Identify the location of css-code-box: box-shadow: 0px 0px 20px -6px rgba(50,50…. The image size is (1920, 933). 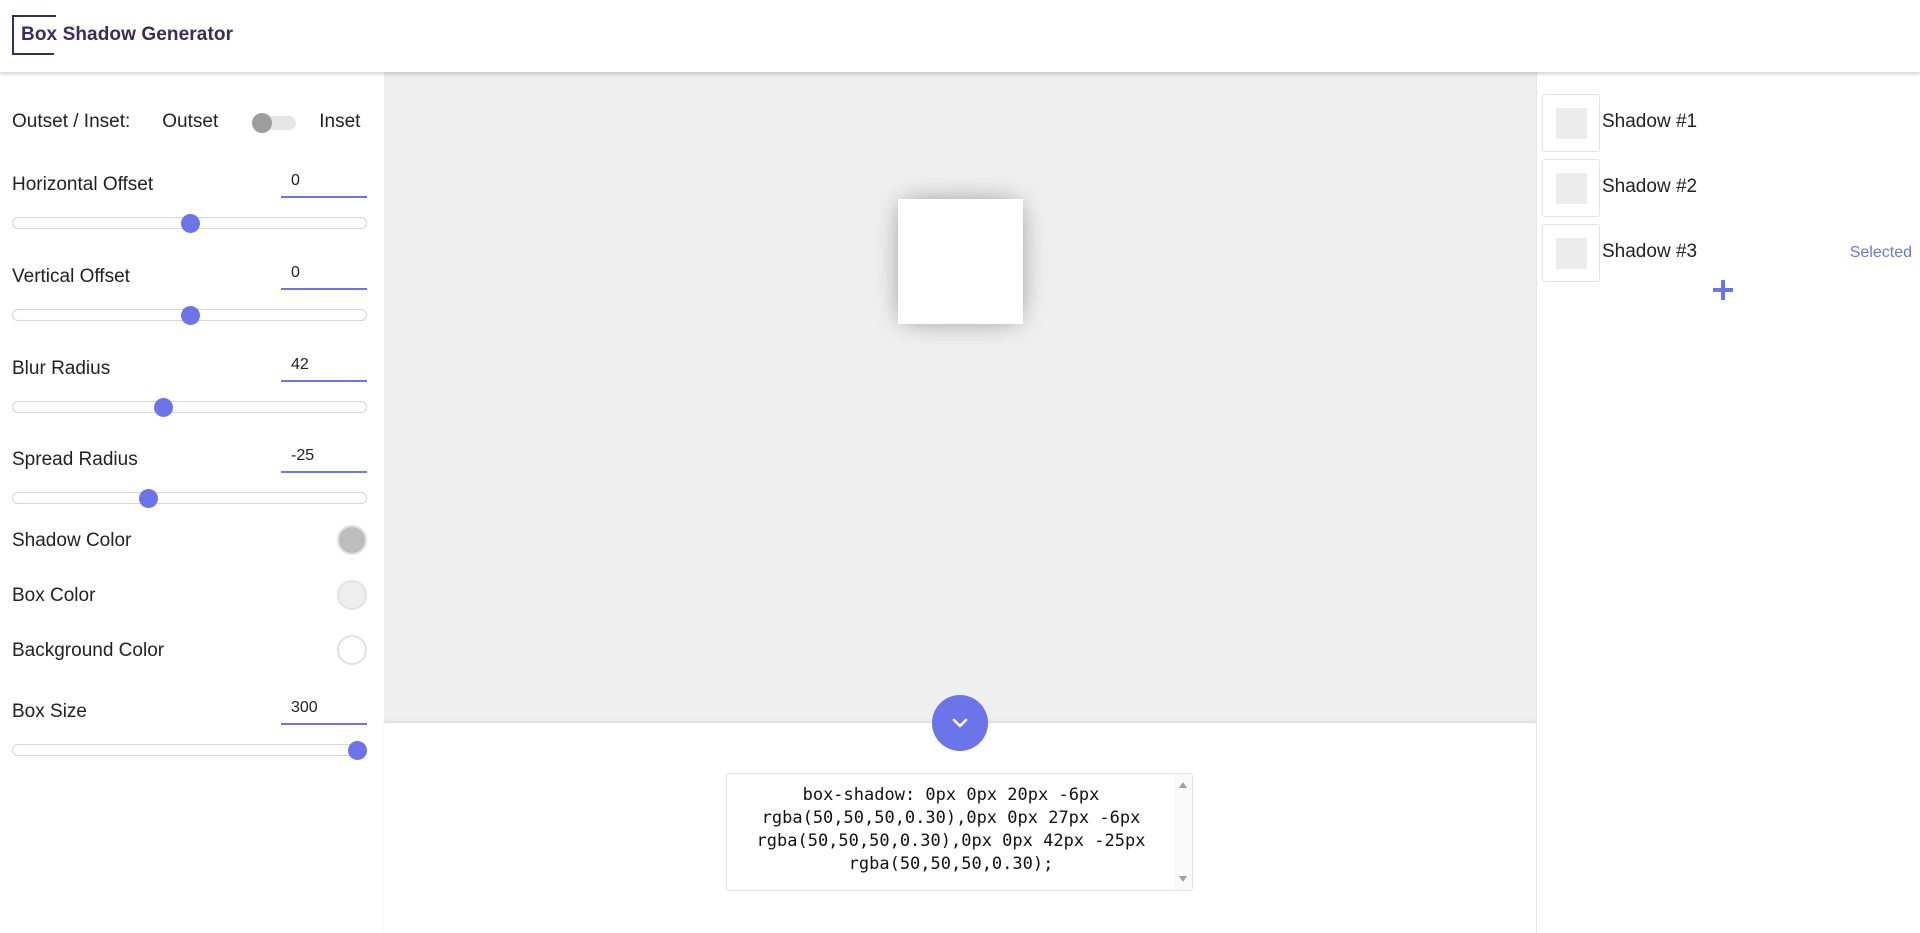
(959, 832).